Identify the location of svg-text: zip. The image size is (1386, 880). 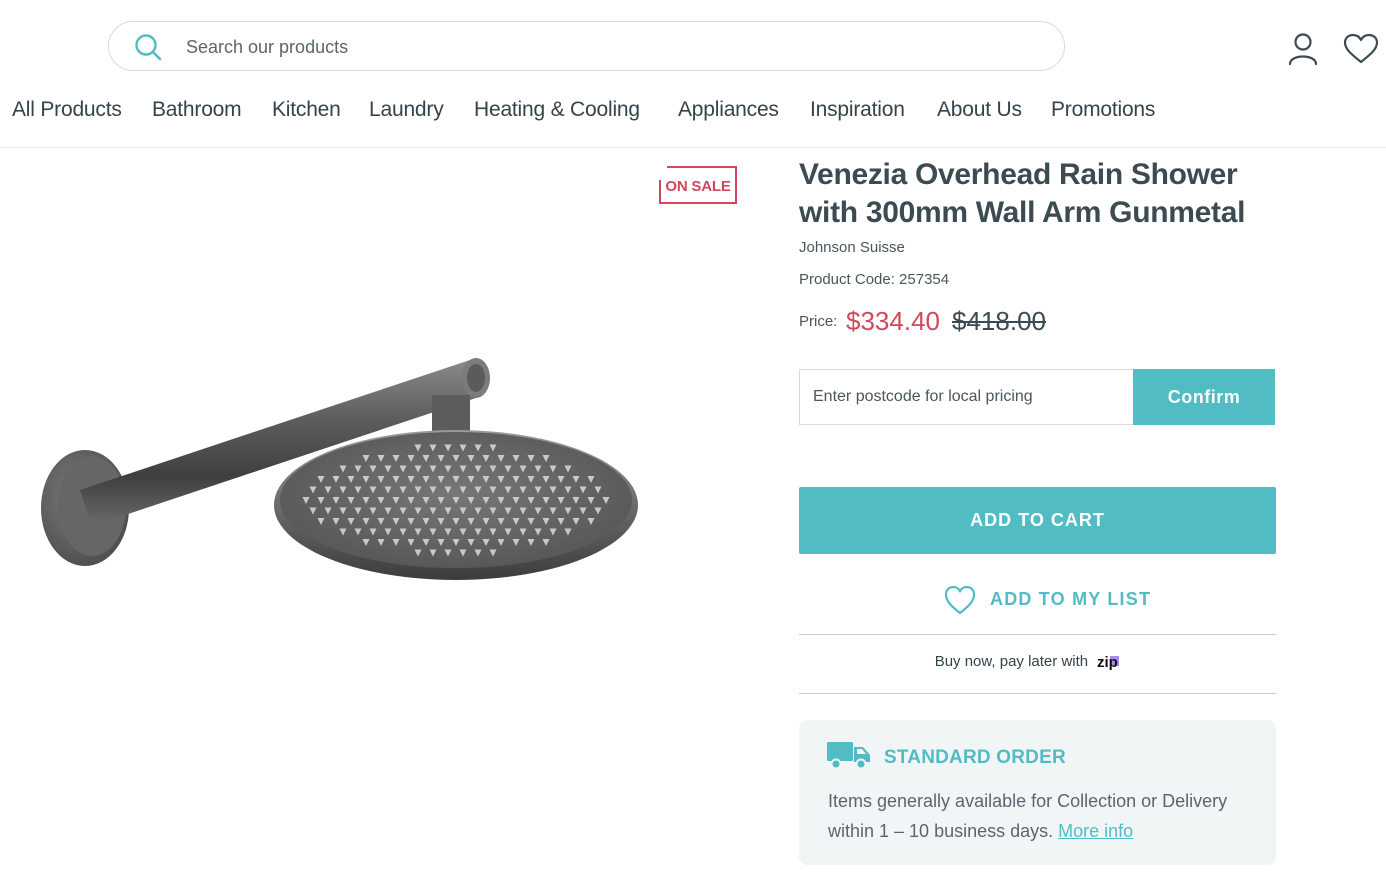
(1107, 662).